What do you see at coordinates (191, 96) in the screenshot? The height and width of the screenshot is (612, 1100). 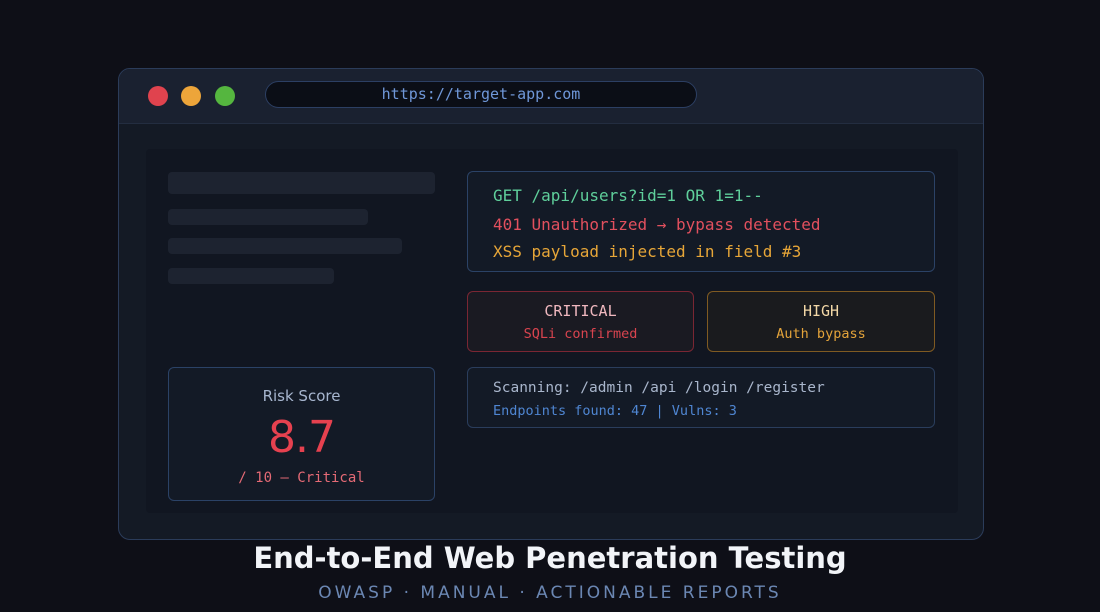 I see `minimize-window-button` at bounding box center [191, 96].